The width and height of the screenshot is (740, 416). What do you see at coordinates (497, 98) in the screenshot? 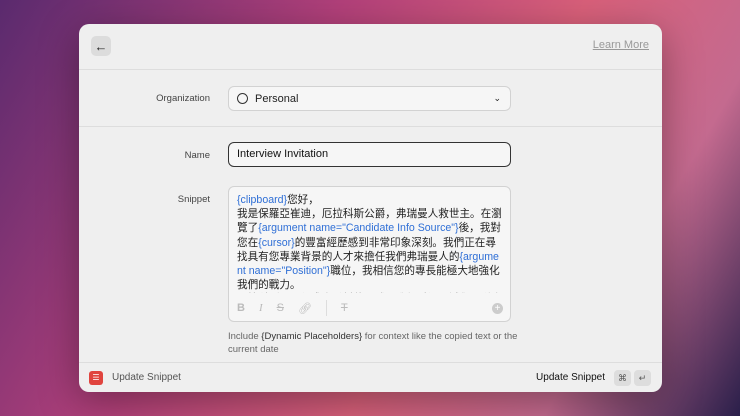
I see `chevron-down-icon: ⌄` at bounding box center [497, 98].